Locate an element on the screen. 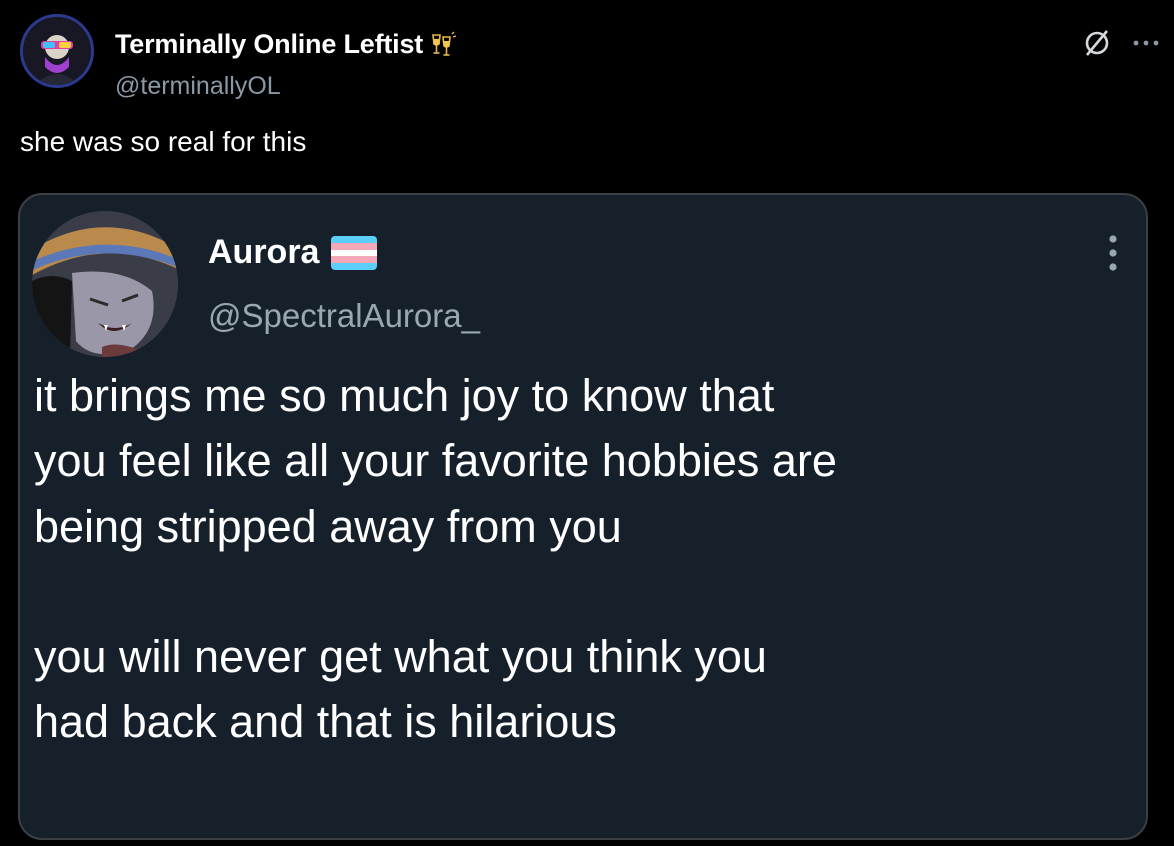 Image resolution: width=1174 pixels, height=846 pixels. more-vertical-icon is located at coordinates (1113, 253).